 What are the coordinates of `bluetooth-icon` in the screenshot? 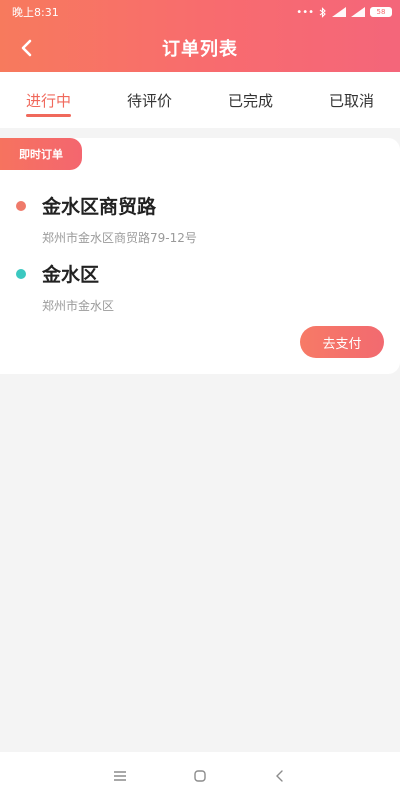 It's located at (322, 12).